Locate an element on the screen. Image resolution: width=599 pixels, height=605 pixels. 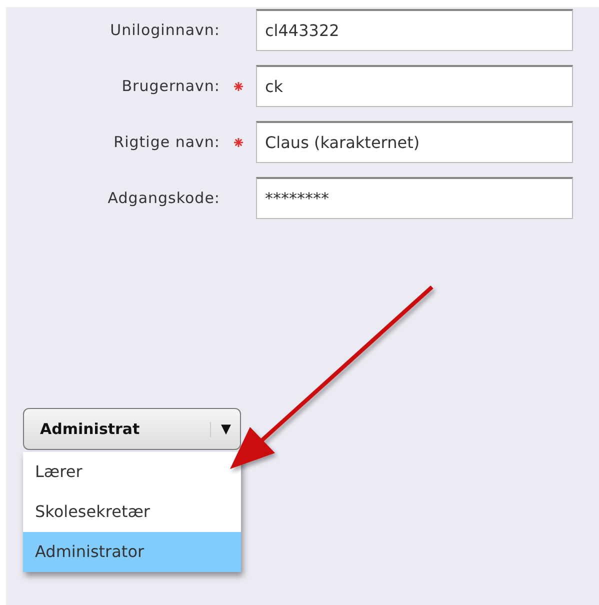
menu-item: Skolesekretær is located at coordinates (132, 512).